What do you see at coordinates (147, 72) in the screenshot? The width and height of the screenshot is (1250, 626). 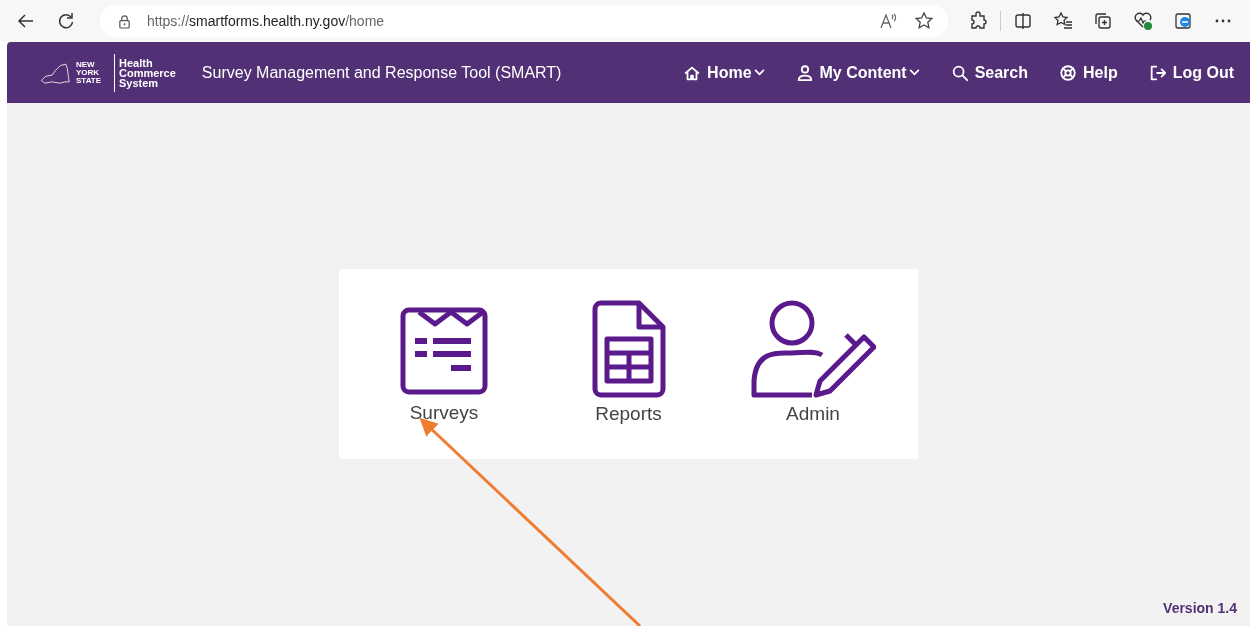 I see `logo-text: Health Commerce System` at bounding box center [147, 72].